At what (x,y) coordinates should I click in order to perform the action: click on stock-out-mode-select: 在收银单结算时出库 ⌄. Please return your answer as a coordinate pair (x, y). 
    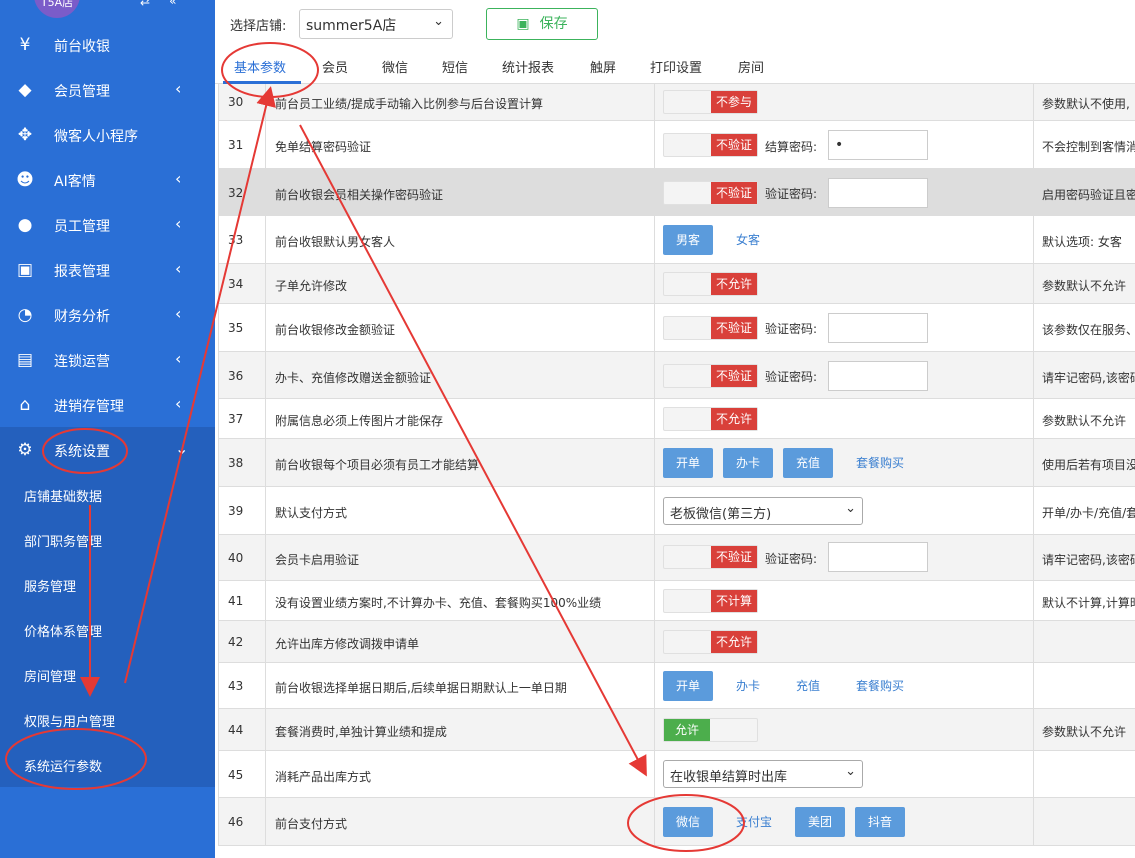
    Looking at the image, I should click on (763, 774).